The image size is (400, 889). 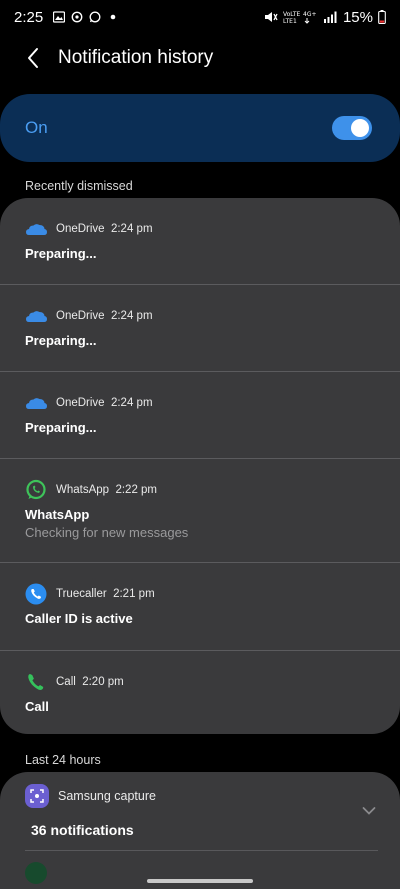 What do you see at coordinates (63, 760) in the screenshot?
I see `section-header-last-24-hours: Last 24 hours` at bounding box center [63, 760].